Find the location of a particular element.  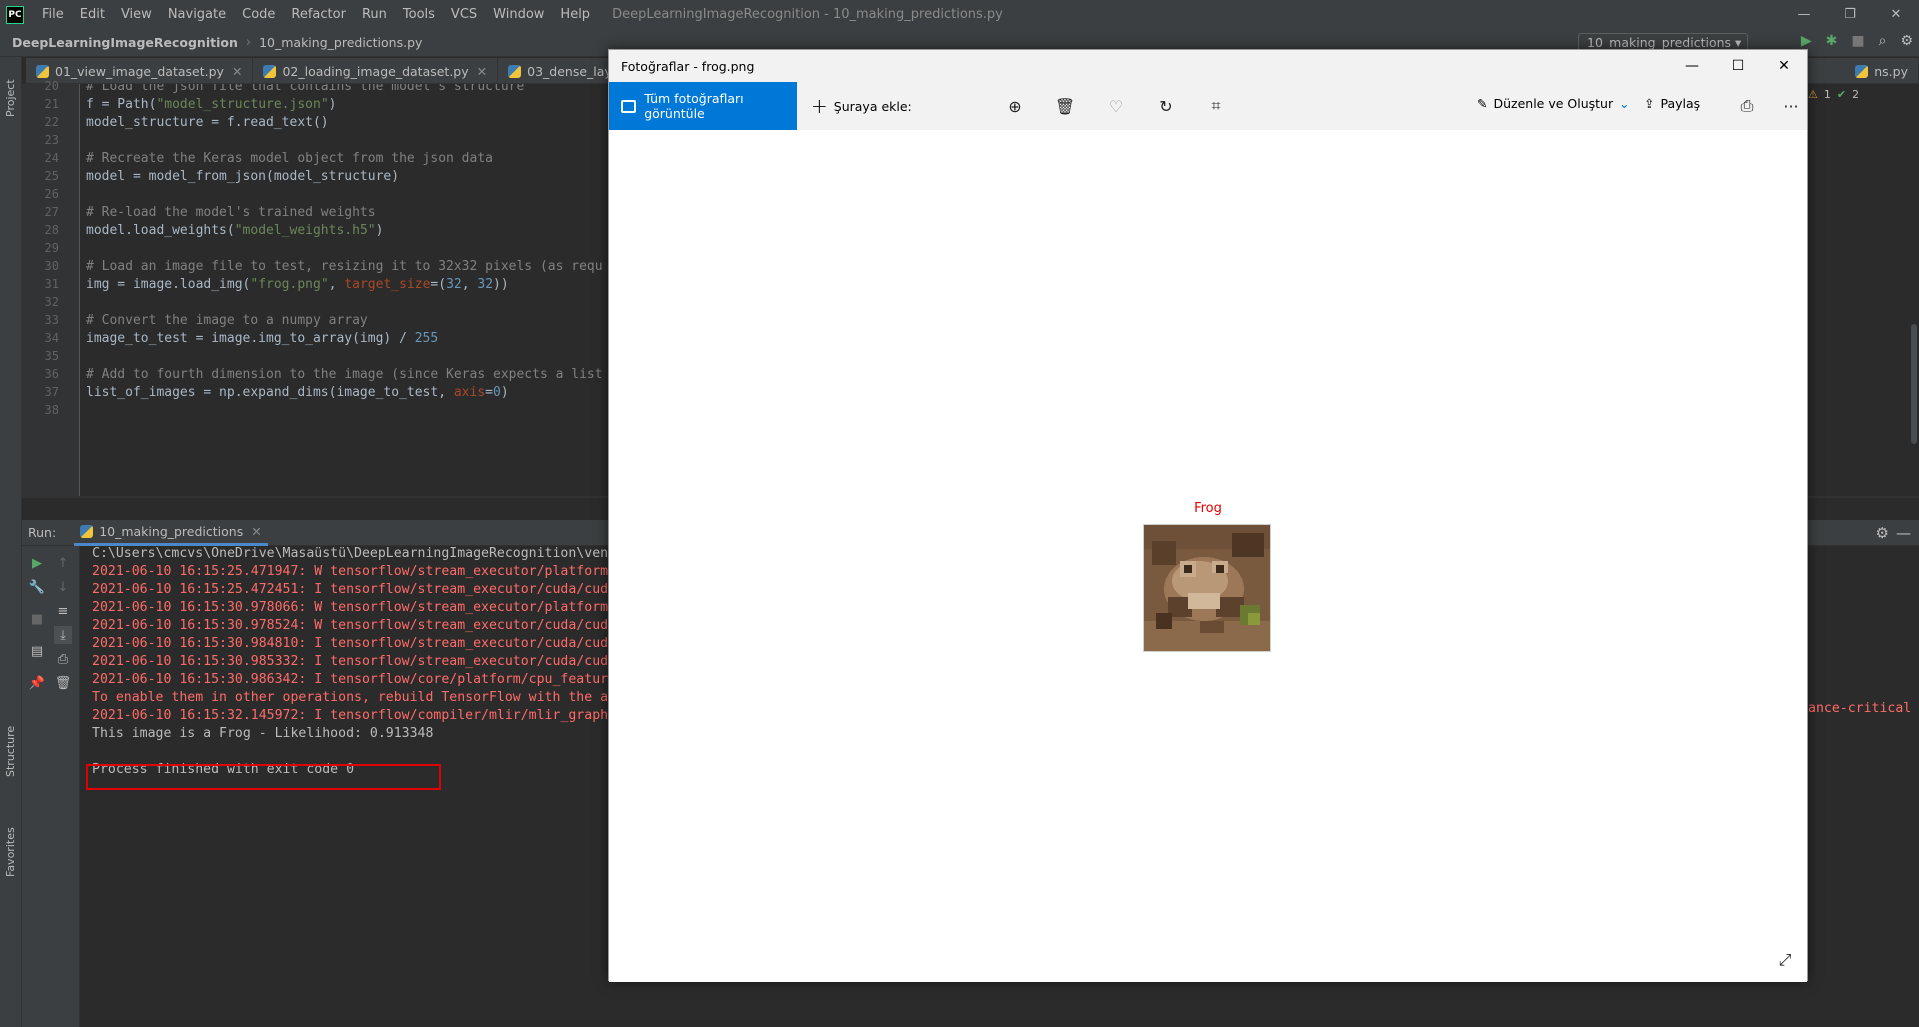

crop-icon: ⌗ is located at coordinates (1216, 106).